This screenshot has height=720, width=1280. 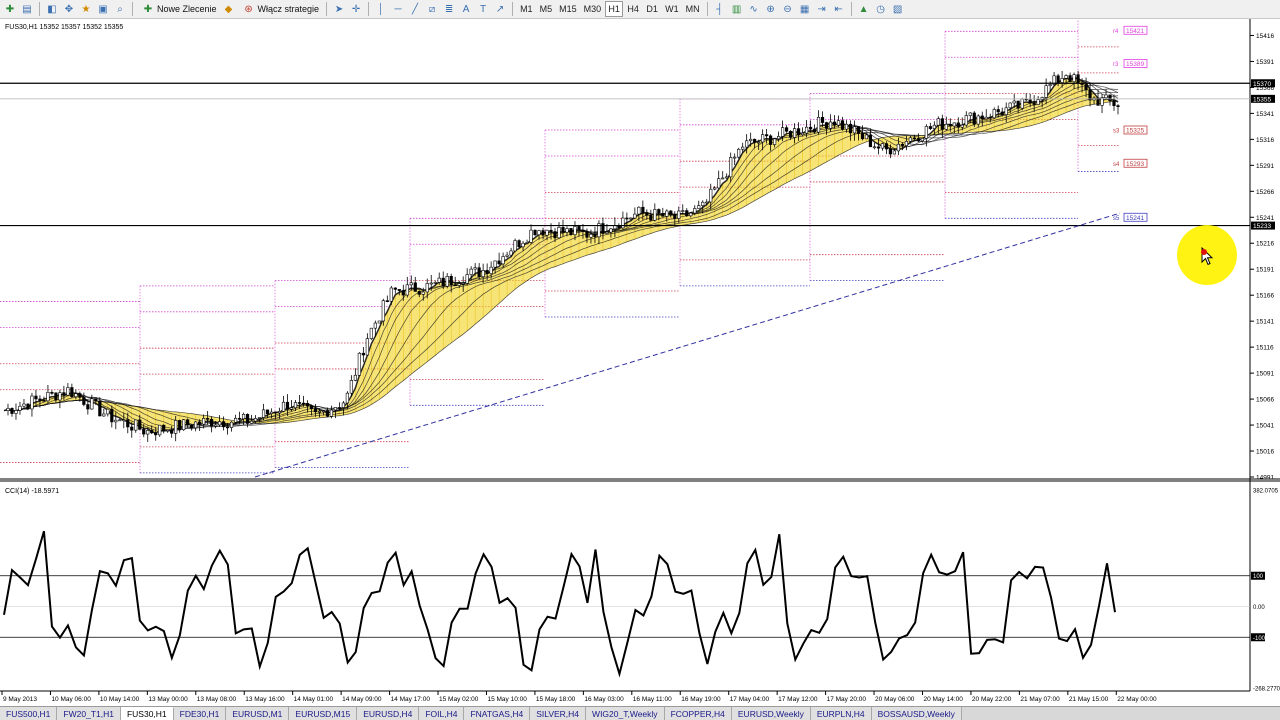 What do you see at coordinates (29, 713) in the screenshot?
I see `chart-tab: FUS500,H1` at bounding box center [29, 713].